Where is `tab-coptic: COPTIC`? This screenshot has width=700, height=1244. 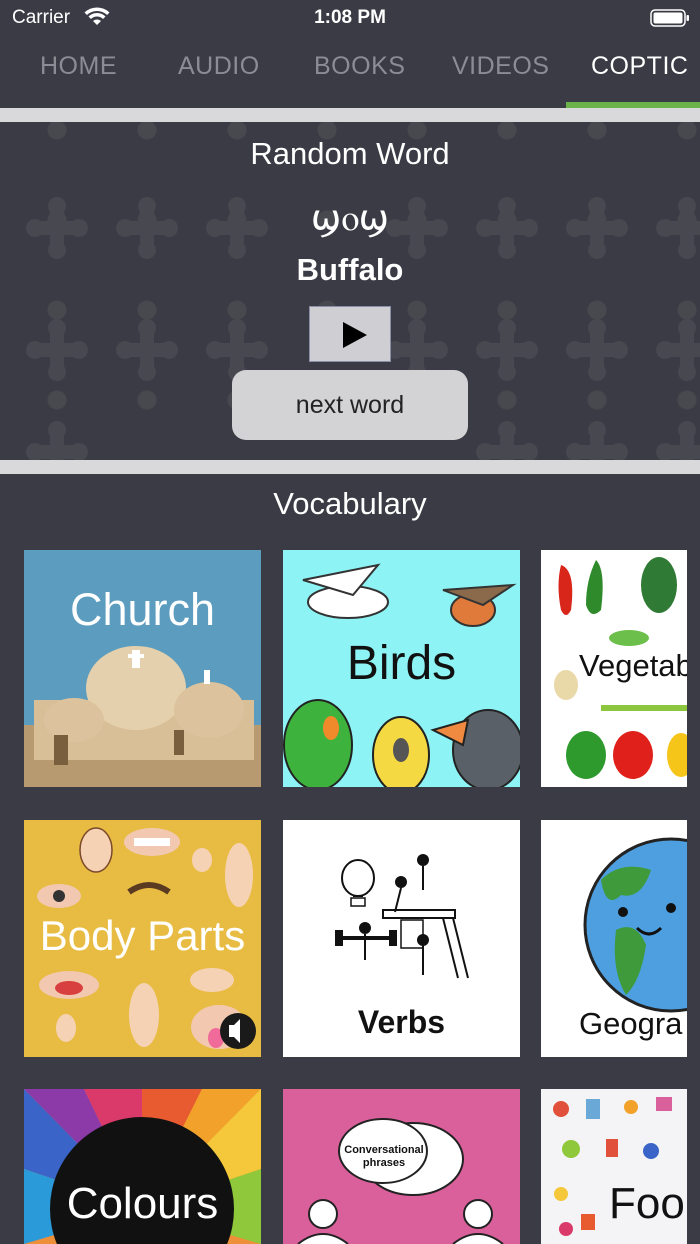 tab-coptic: COPTIC is located at coordinates (639, 66).